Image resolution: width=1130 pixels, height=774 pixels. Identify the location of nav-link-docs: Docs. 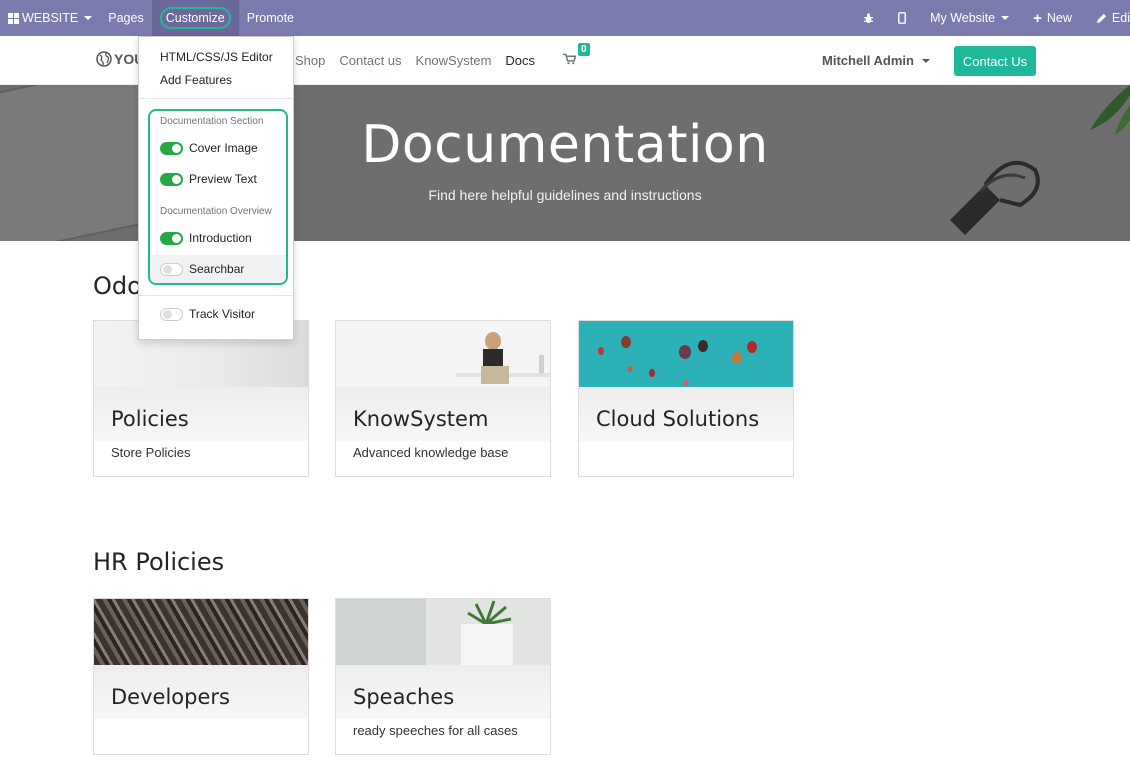
(520, 60).